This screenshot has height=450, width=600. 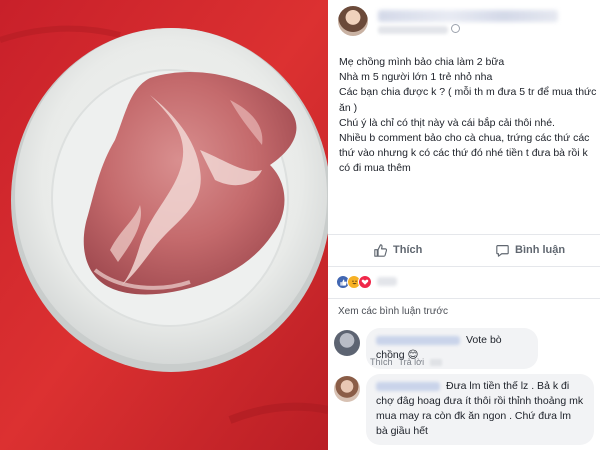 What do you see at coordinates (468, 16) in the screenshot?
I see `author-name-blurred` at bounding box center [468, 16].